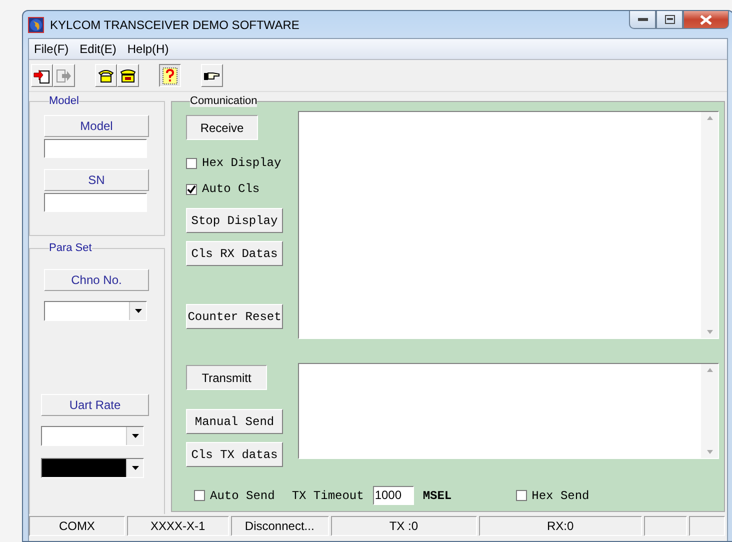 Image resolution: width=732 pixels, height=542 pixels. Describe the element at coordinates (226, 377) in the screenshot. I see `transmit-button: Transmitt` at that location.